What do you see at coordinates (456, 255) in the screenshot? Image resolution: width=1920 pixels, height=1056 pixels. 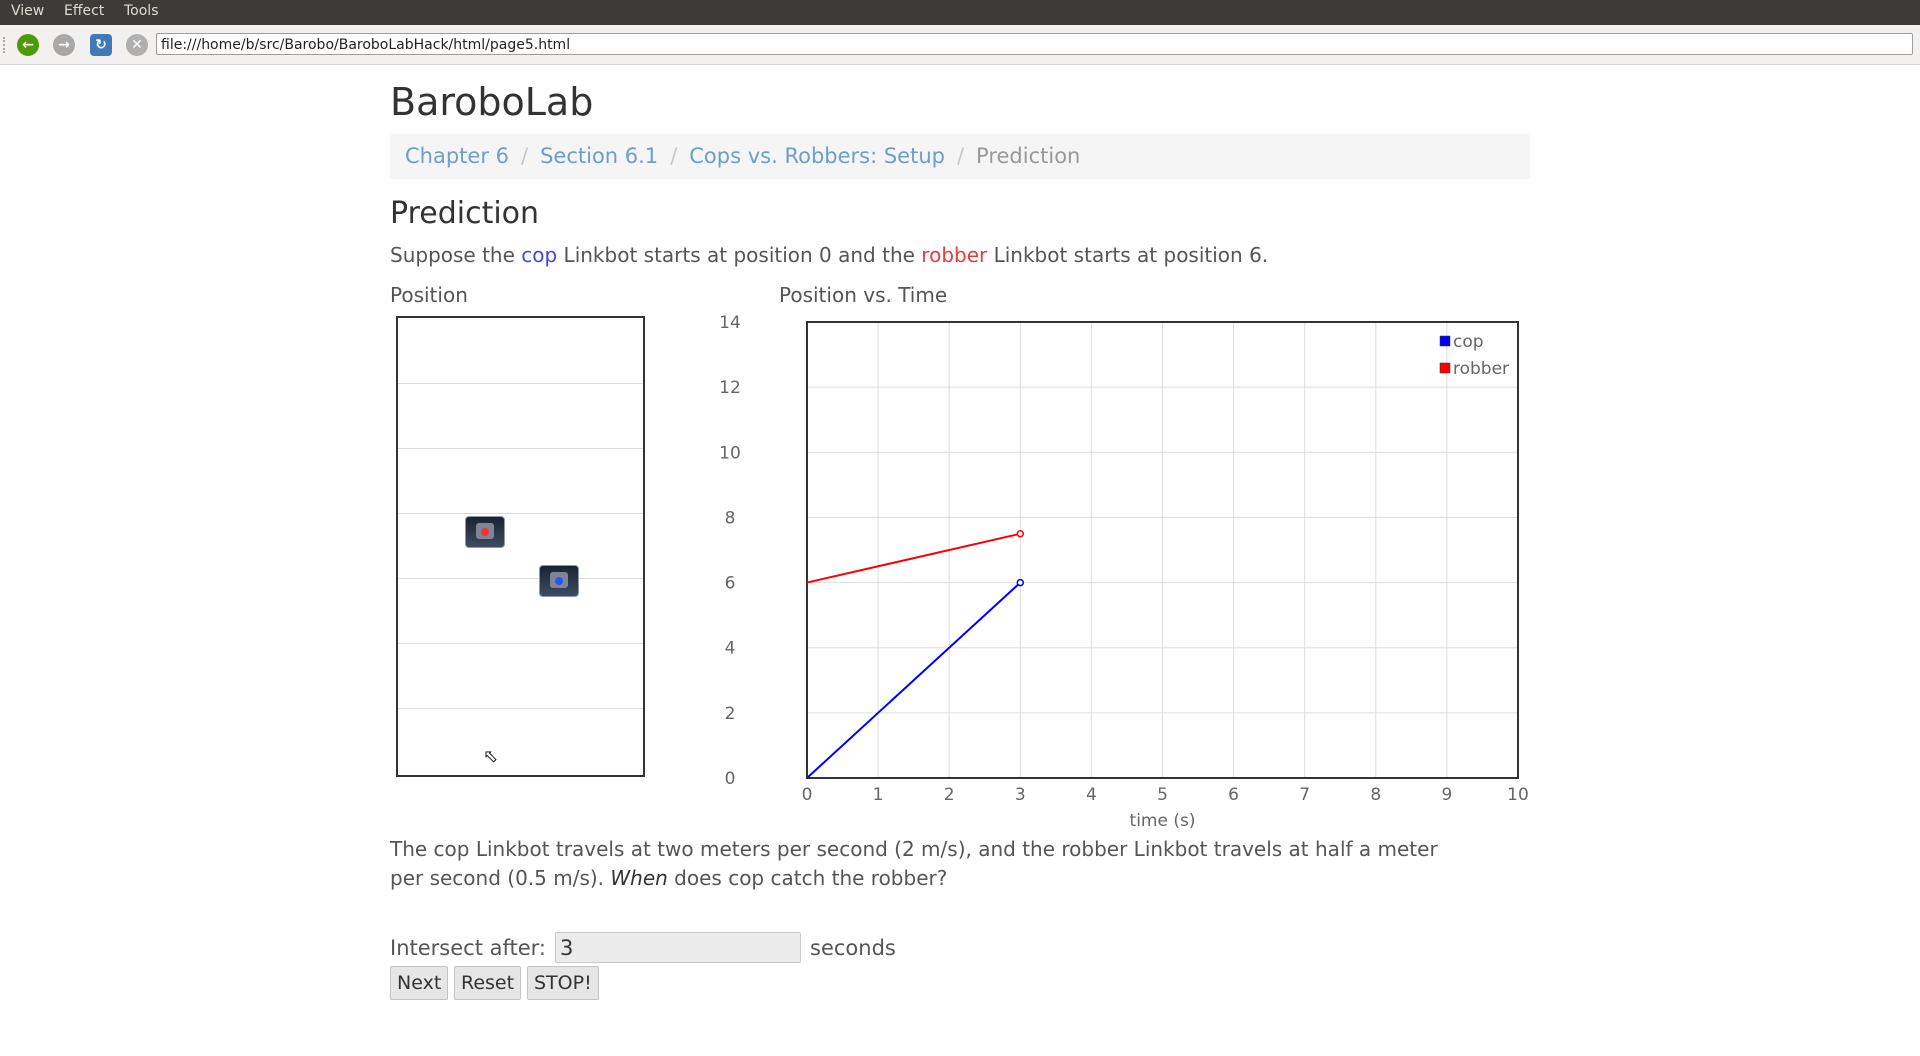 I see `intro-part1: Suppose the` at bounding box center [456, 255].